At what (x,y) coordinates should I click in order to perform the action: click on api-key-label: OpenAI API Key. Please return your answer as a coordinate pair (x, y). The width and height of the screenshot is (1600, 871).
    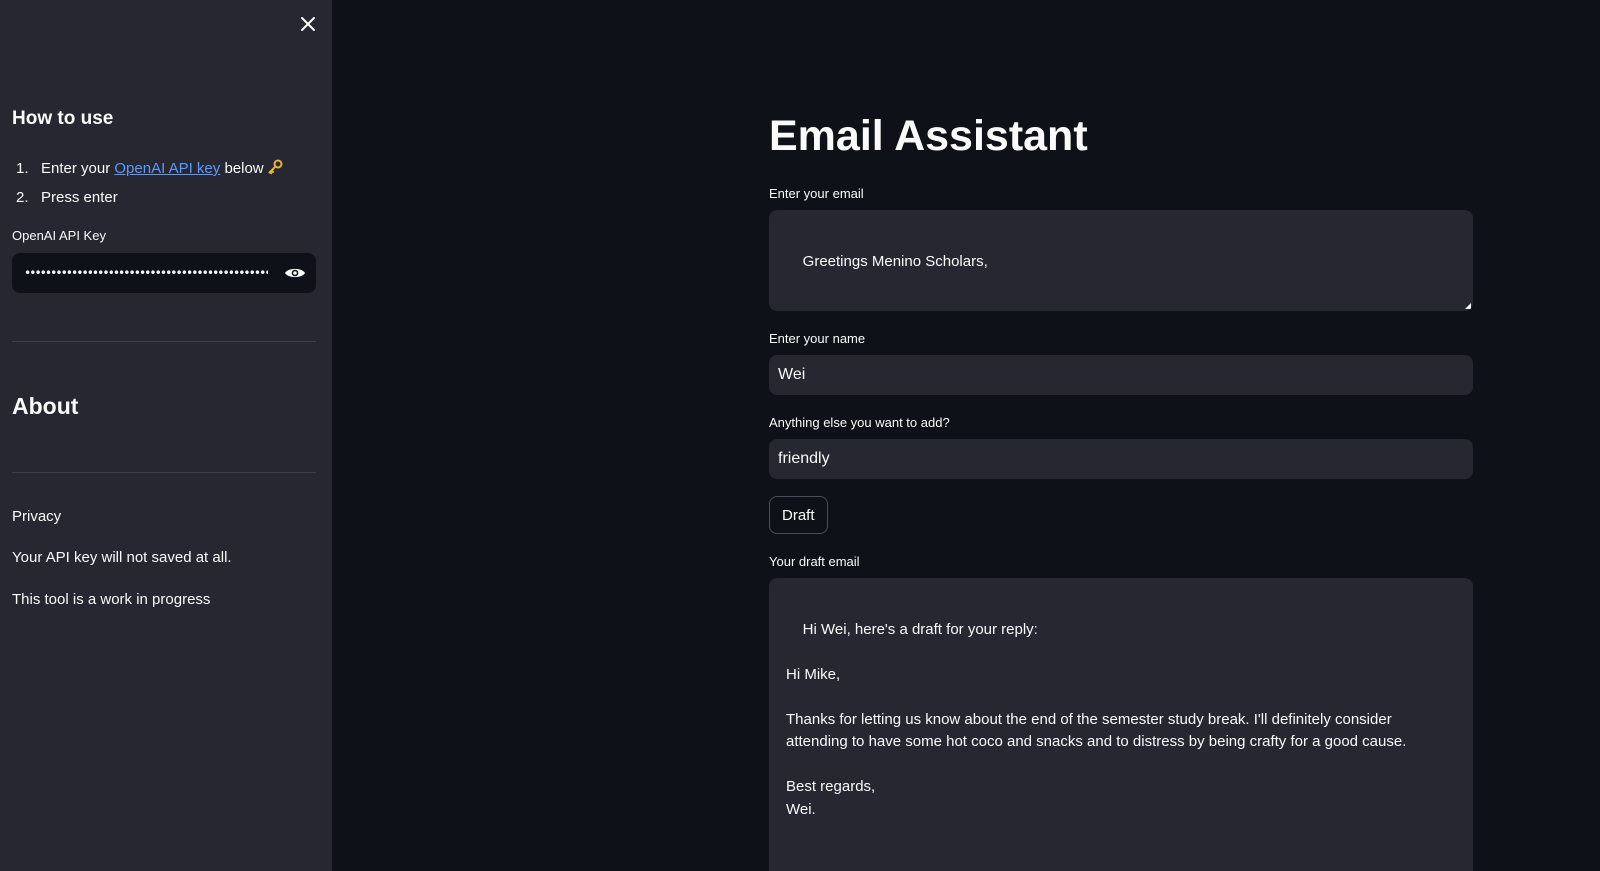
    Looking at the image, I should click on (59, 235).